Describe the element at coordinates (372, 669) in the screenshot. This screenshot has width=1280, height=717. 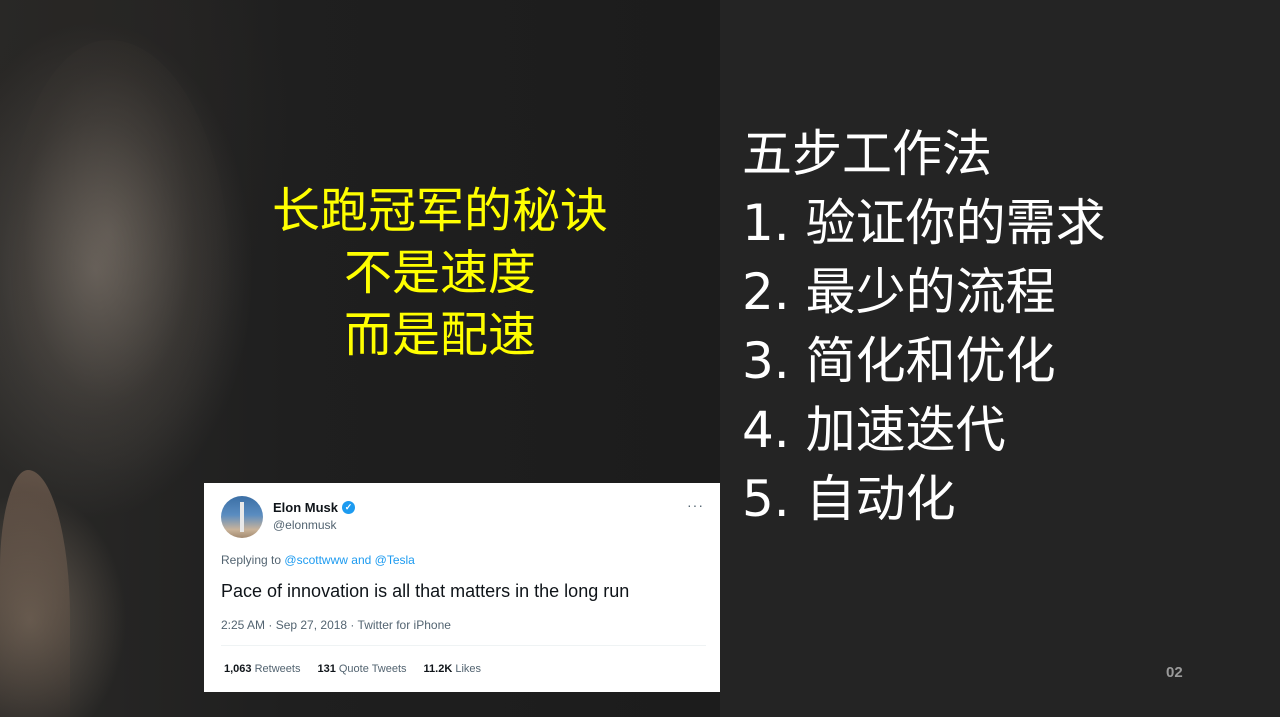
I see `quotes-label: Quote Tweets` at that location.